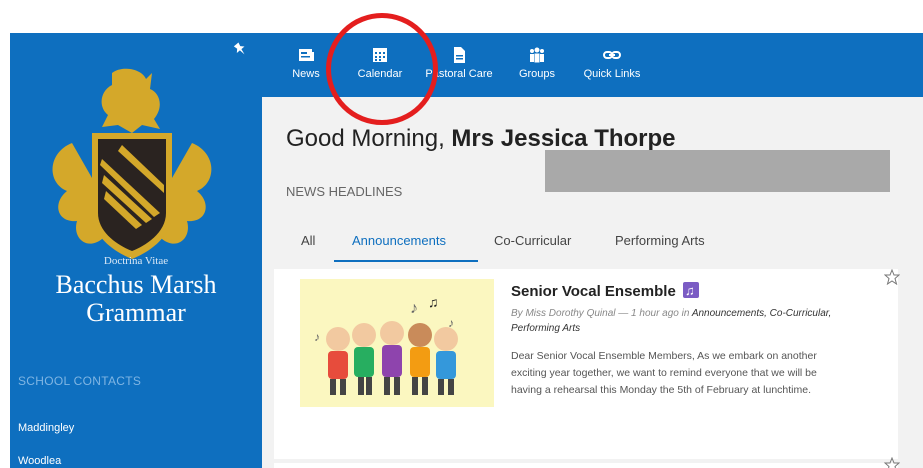  Describe the element at coordinates (461, 16) in the screenshot. I see `window-top-strip` at that location.